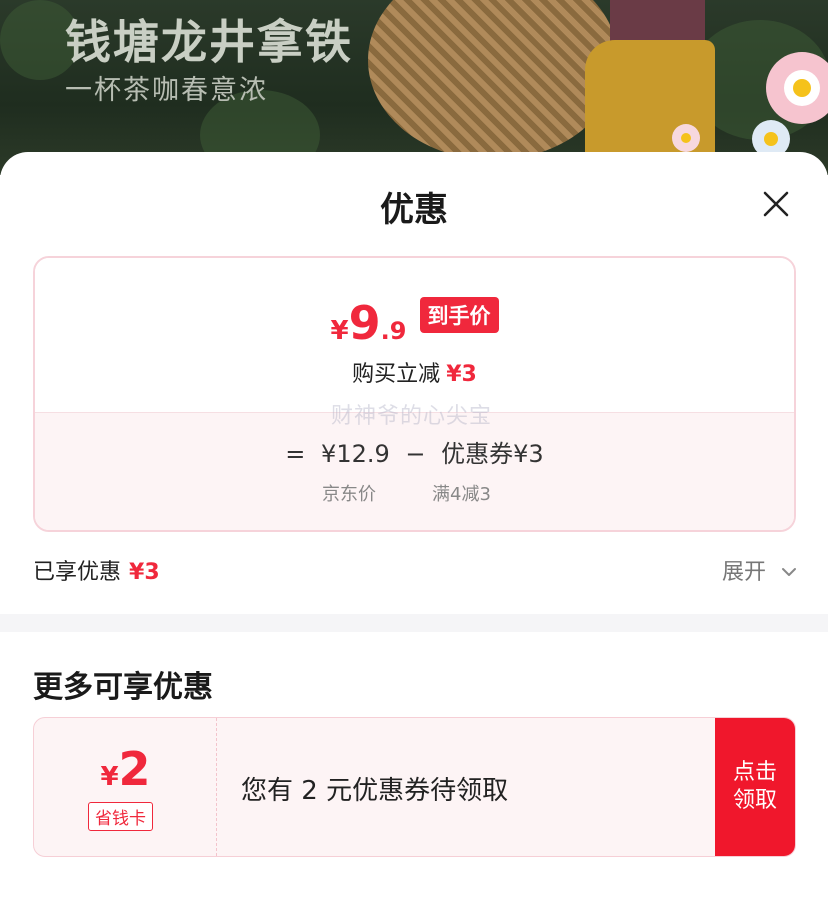  Describe the element at coordinates (461, 494) in the screenshot. I see `coupon-condition: 满4减3` at that location.